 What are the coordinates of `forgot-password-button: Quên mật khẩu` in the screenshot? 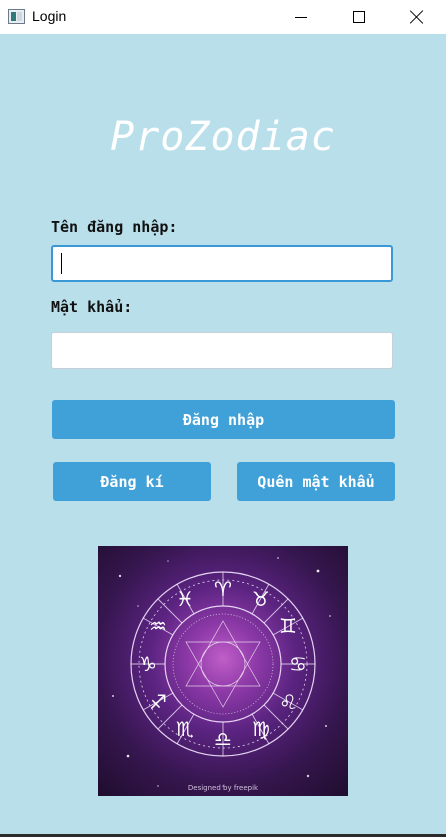 It's located at (316, 481).